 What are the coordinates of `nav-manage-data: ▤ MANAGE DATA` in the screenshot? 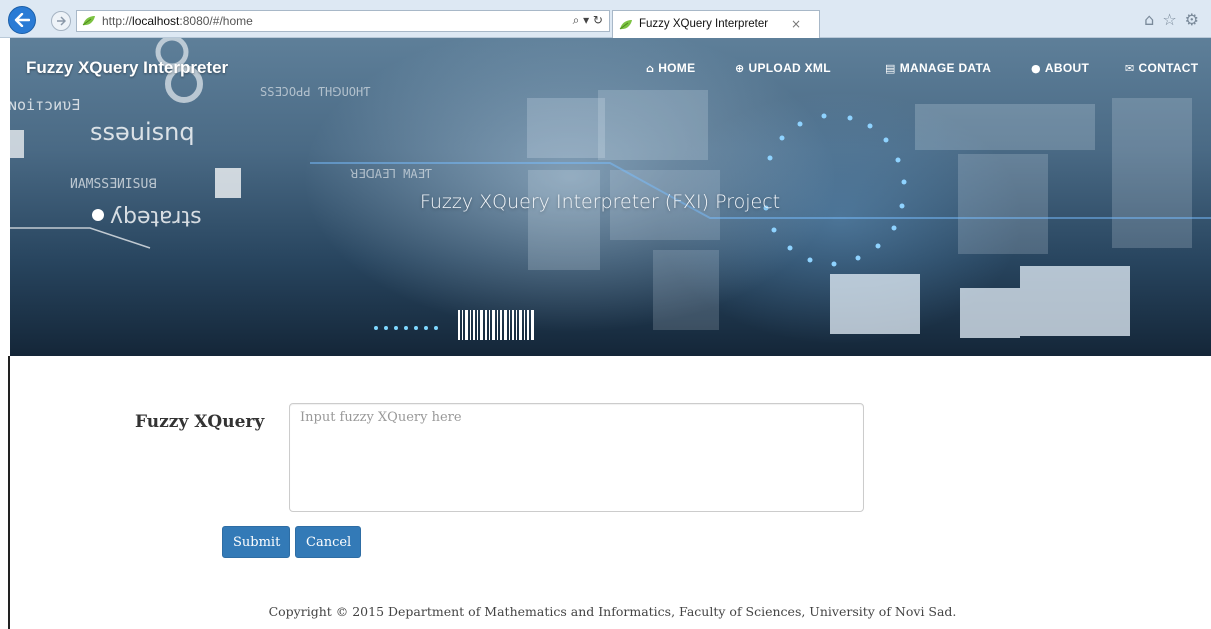 It's located at (938, 68).